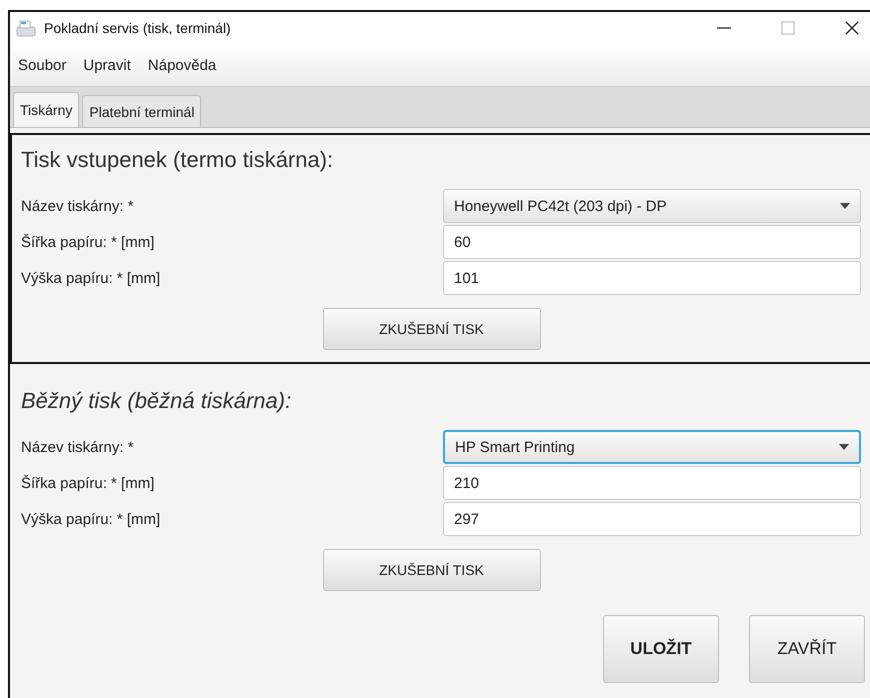 Image resolution: width=870 pixels, height=698 pixels. I want to click on section-title: Tisk vstupenek (termo tiskárna):, so click(177, 160).